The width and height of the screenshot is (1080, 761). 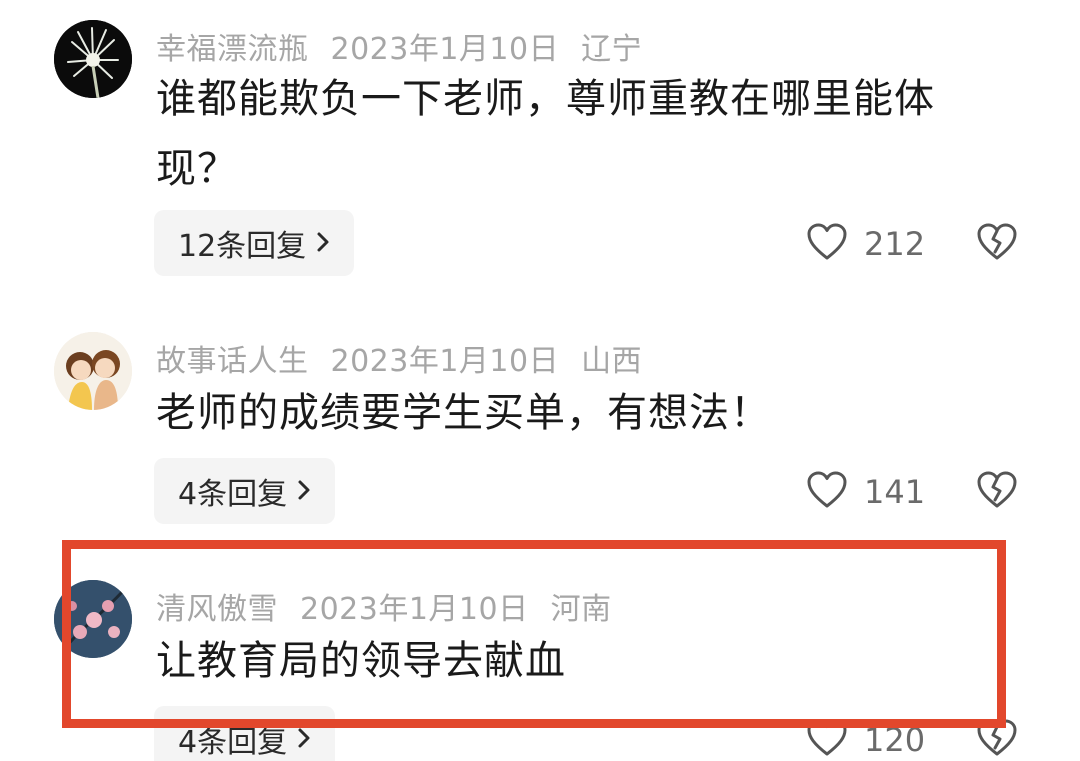 I want to click on comment-text: 谁都能欺负一下老师，尊师重教在哪里能体现？, so click(x=545, y=134).